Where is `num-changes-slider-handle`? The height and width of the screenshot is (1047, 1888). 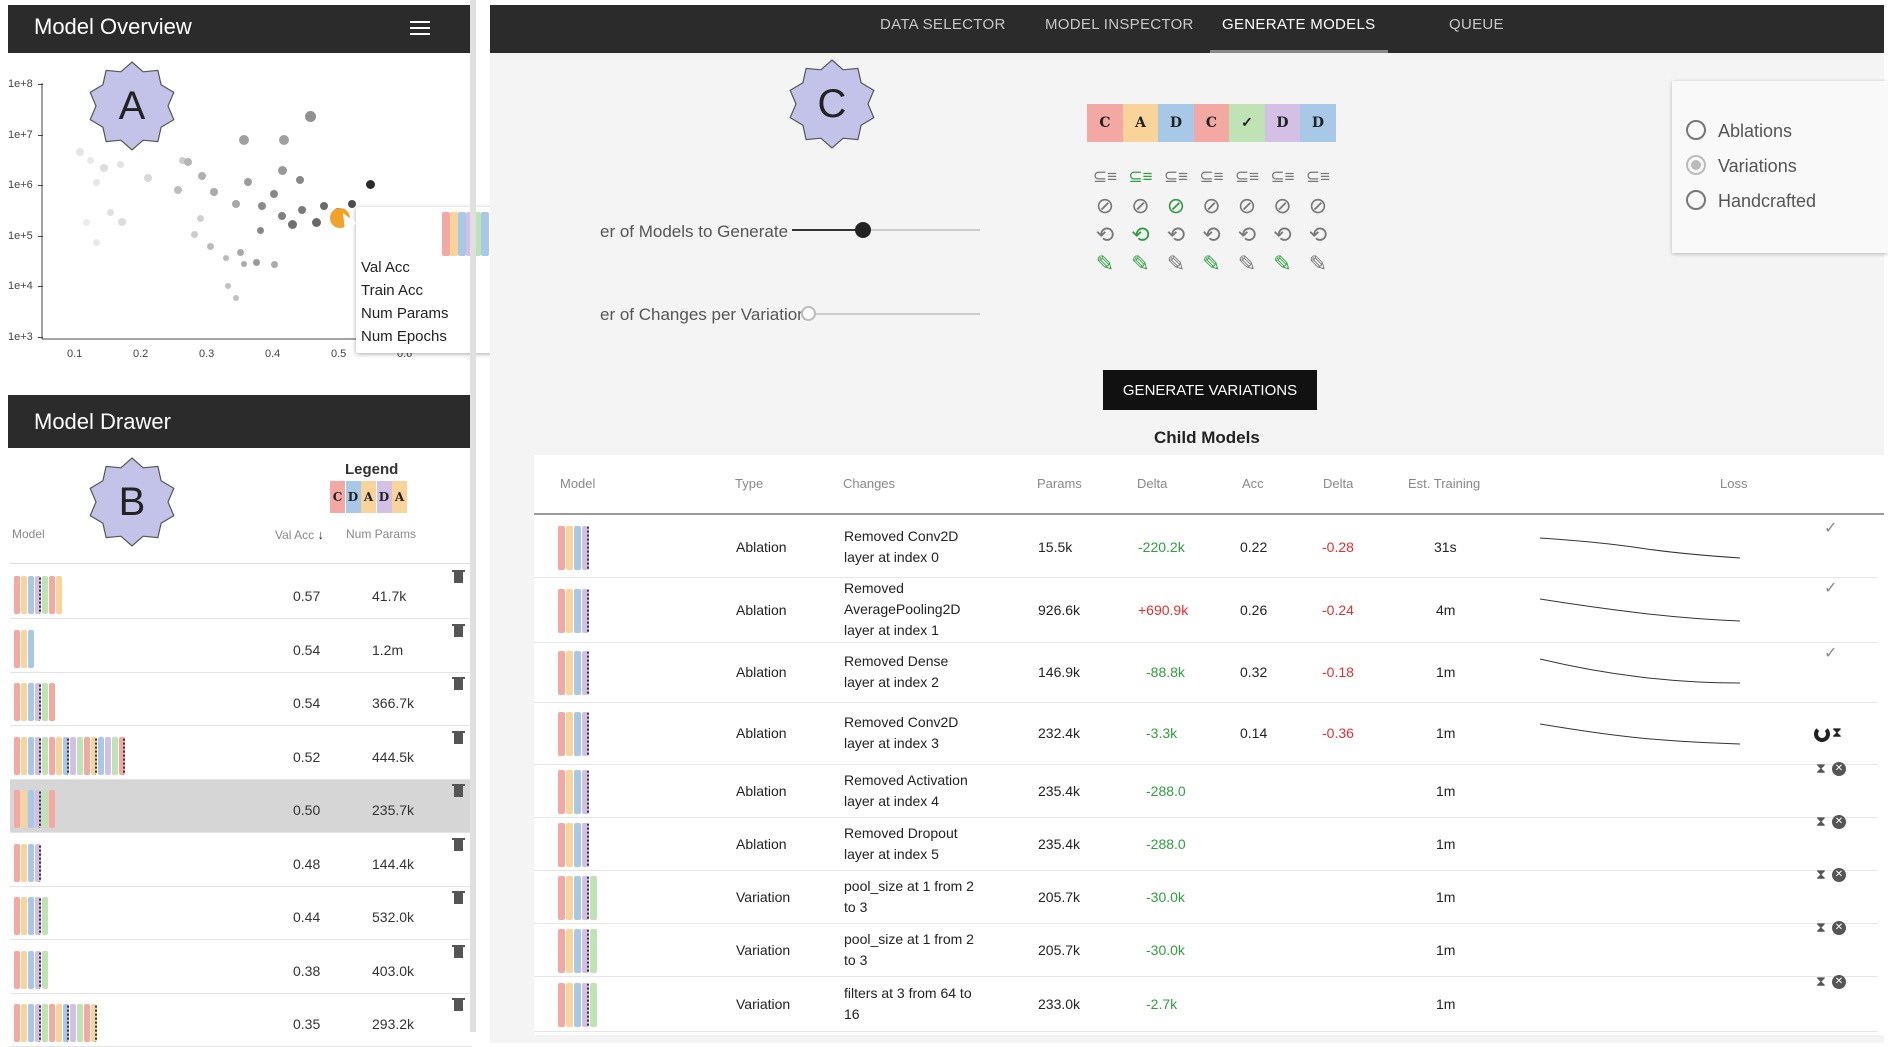 num-changes-slider-handle is located at coordinates (808, 313).